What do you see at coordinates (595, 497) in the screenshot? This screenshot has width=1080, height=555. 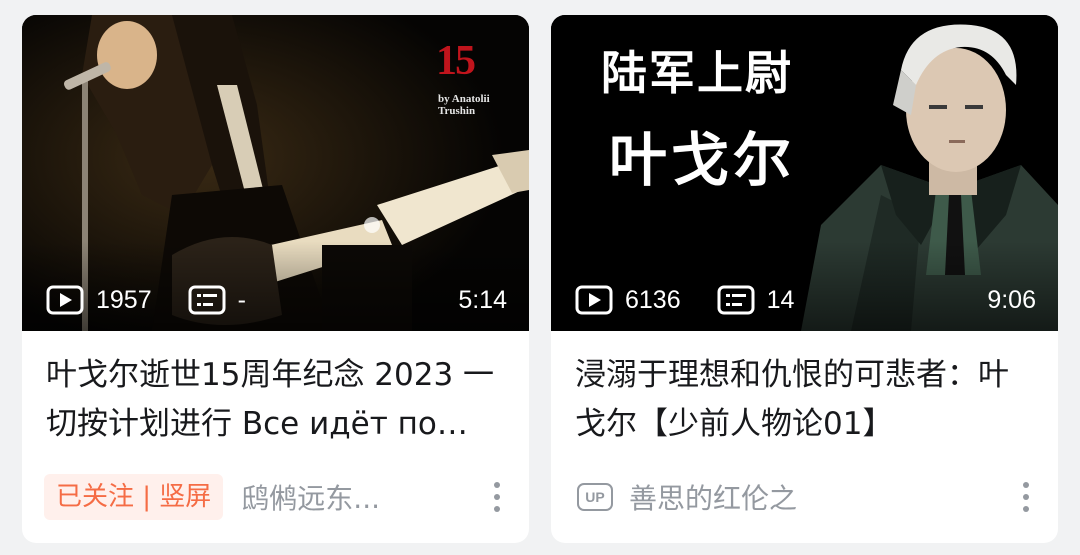 I see `up-badge: UP` at bounding box center [595, 497].